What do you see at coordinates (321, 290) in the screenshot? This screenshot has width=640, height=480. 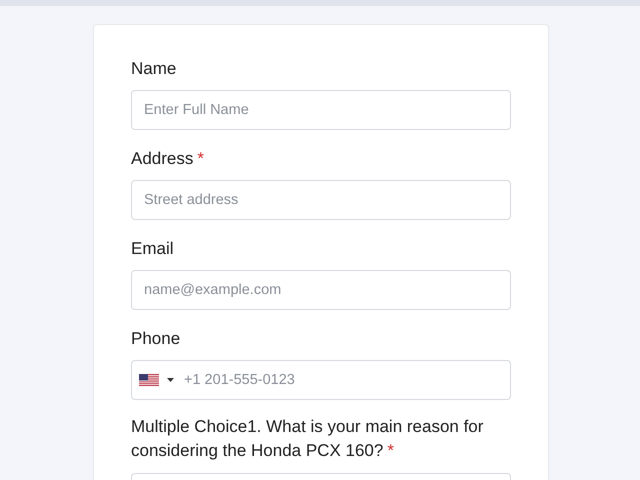 I see `input-field: name@example.com` at bounding box center [321, 290].